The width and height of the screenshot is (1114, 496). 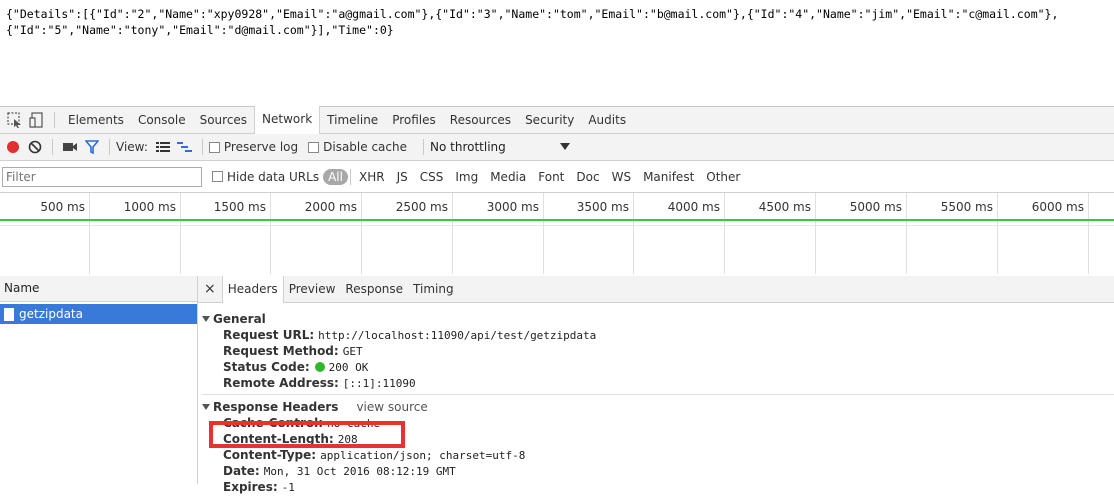 I want to click on name-column-header: Name, so click(x=98, y=289).